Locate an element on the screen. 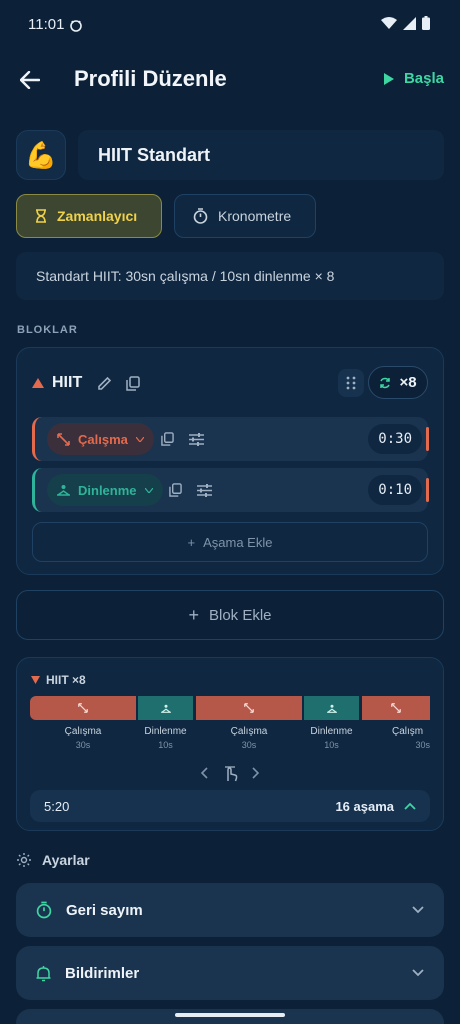 The image size is (460, 1024). phase-row-work: Çalışma 0:30 is located at coordinates (230, 439).